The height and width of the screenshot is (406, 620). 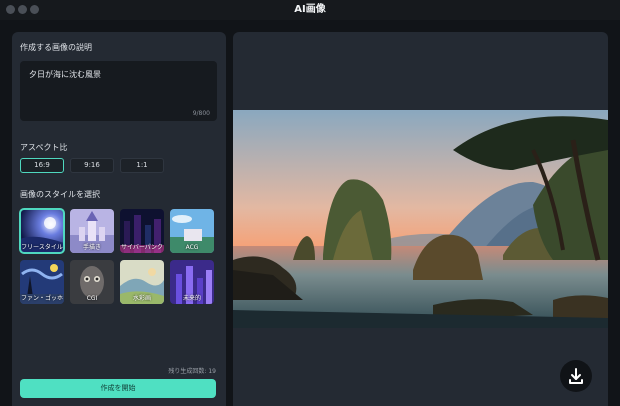 What do you see at coordinates (42, 165) in the screenshot?
I see `aspect-16-9-button: 16:9` at bounding box center [42, 165].